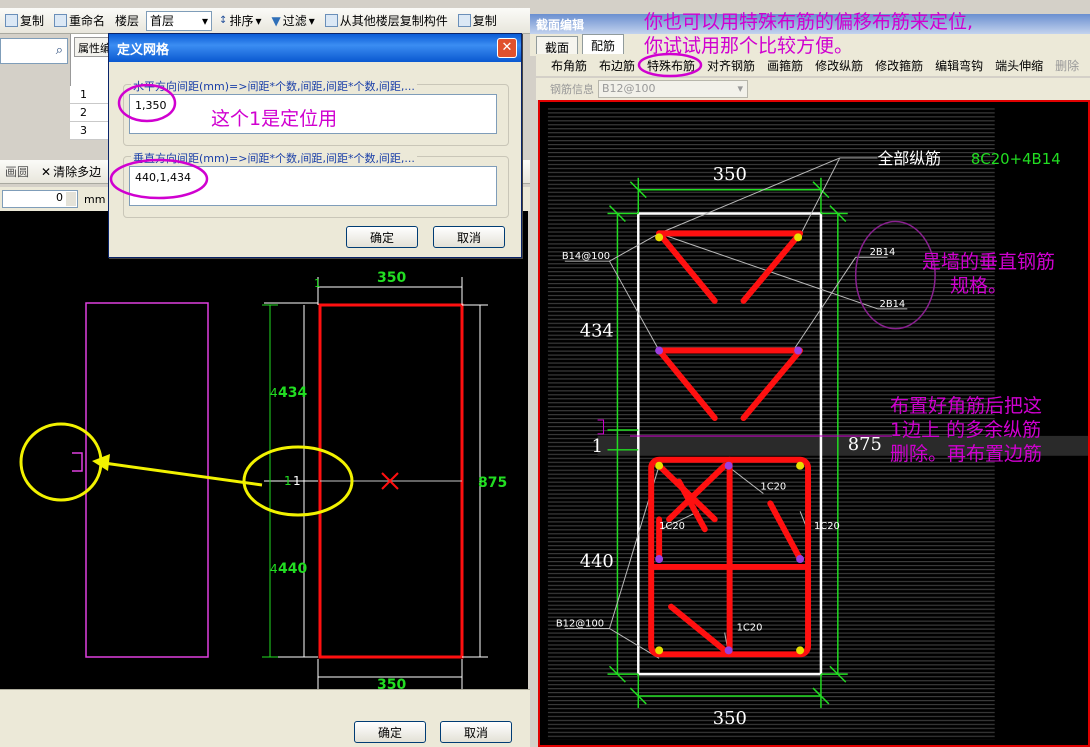  Describe the element at coordinates (240, 21) in the screenshot. I see `sort-button: ↕ 排序 ▾` at that location.